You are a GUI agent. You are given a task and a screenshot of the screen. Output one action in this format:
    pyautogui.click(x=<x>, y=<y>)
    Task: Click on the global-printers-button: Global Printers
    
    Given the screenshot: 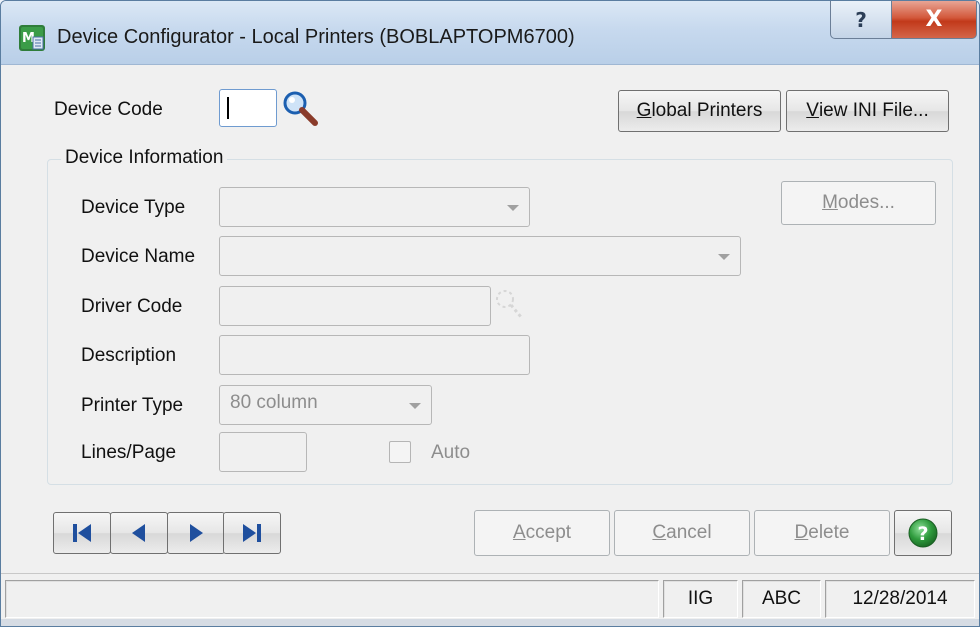 What is the action you would take?
    pyautogui.click(x=699, y=111)
    